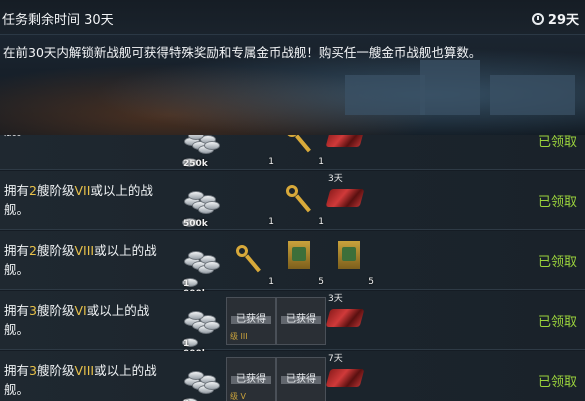 The image size is (585, 401). I want to click on camouflage-icon, so click(349, 149).